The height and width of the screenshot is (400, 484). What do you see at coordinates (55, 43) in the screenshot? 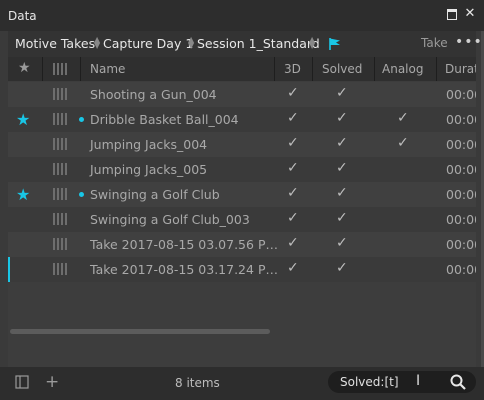
I see `breadcrumb-item-motive-takes: Motive Takes` at bounding box center [55, 43].